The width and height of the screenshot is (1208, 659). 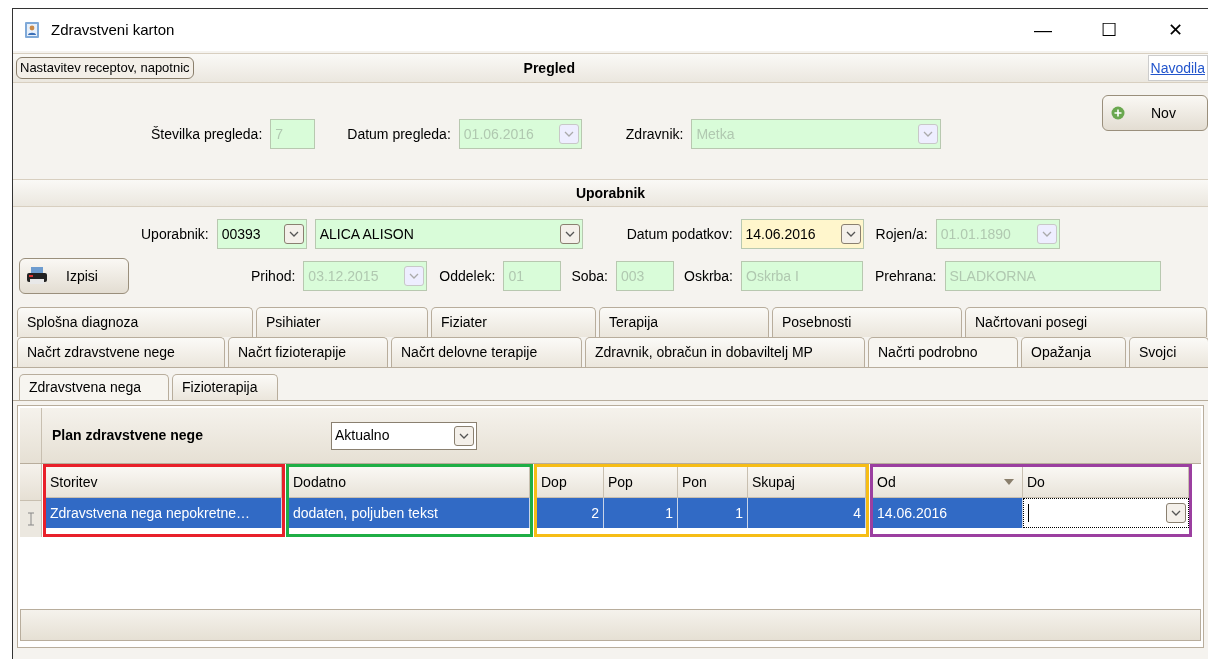 I want to click on tab: Načrt zdravstvene nege, so click(x=121, y=352).